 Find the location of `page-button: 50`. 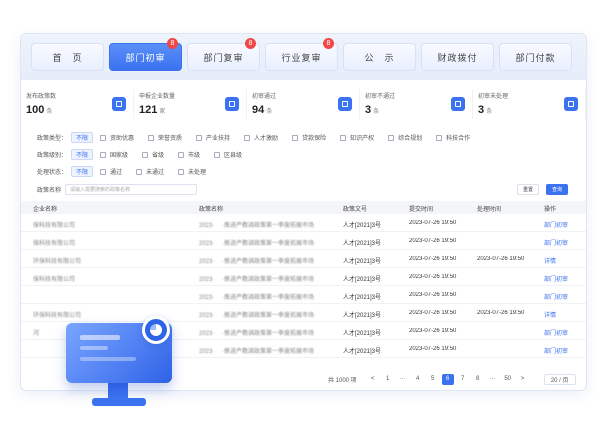

page-button: 50 is located at coordinates (508, 379).